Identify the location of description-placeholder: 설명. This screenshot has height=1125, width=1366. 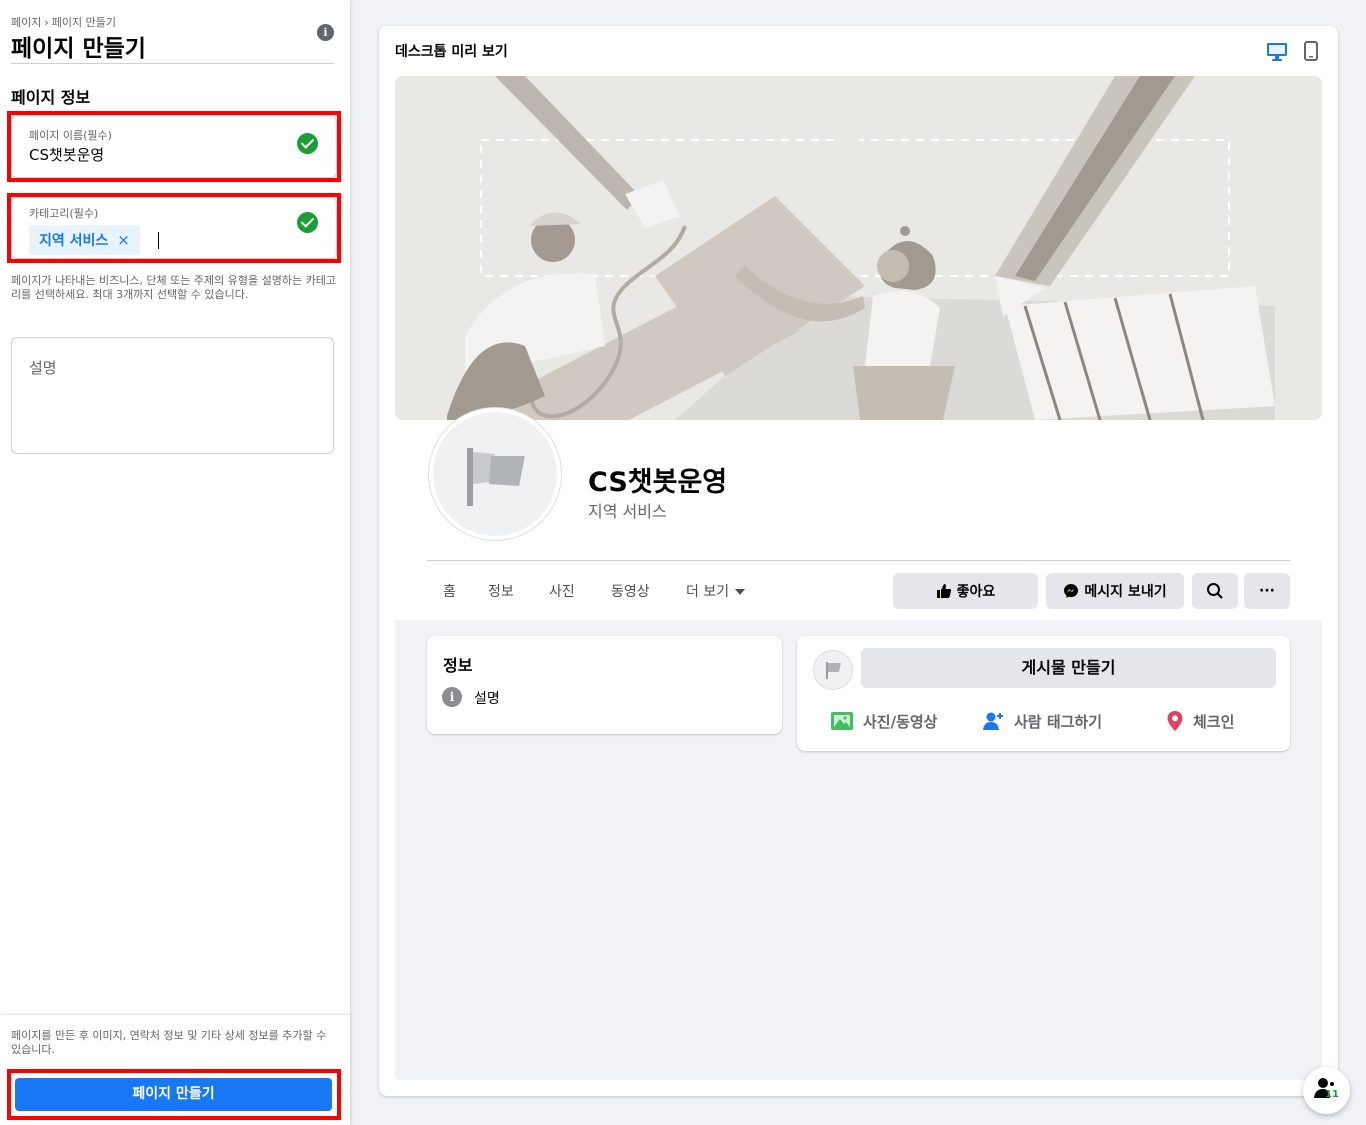
(43, 368).